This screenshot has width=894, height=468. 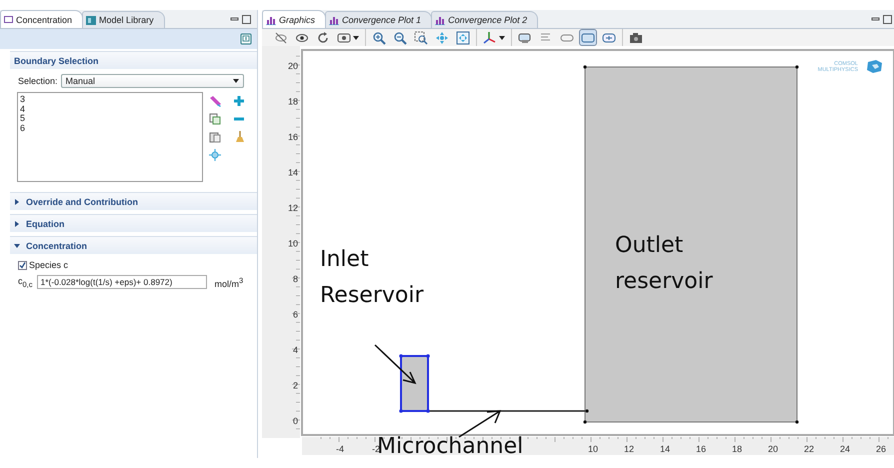 I want to click on selection-dropdown: Manual, so click(x=152, y=81).